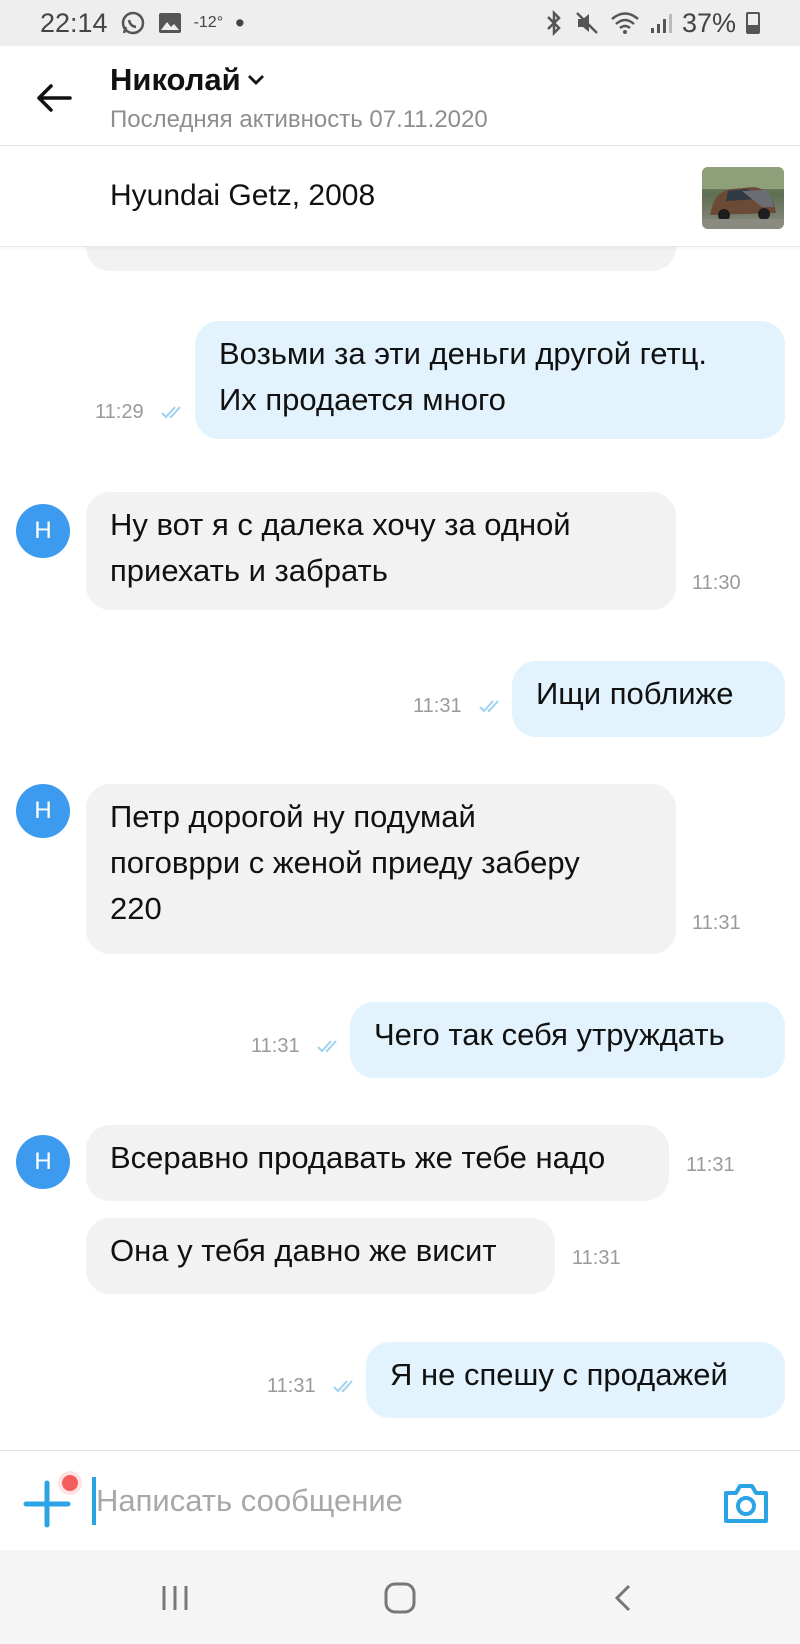  I want to click on message-text-line: Всеравно продавать же тебе надо, so click(358, 1157).